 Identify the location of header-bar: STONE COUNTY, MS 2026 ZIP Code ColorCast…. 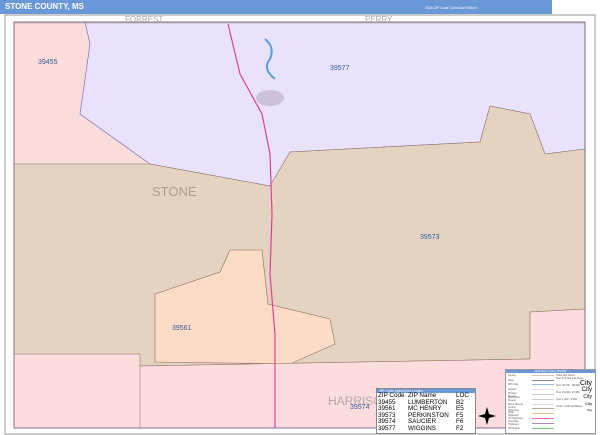
(300, 7).